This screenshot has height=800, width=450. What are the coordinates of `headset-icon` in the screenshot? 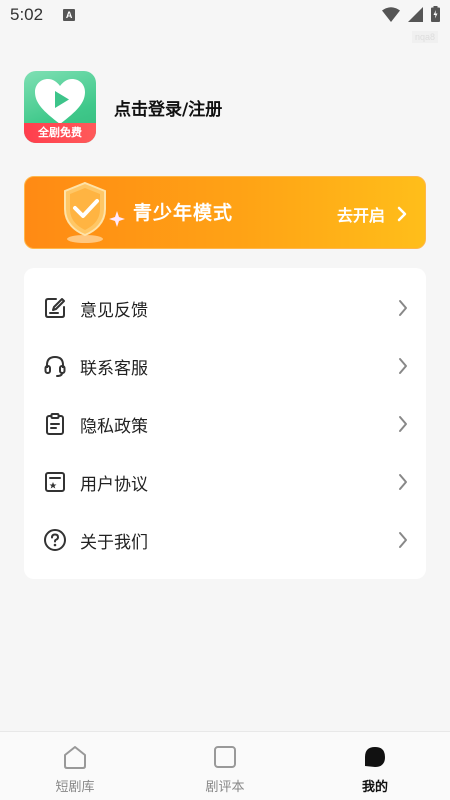 It's located at (55, 366).